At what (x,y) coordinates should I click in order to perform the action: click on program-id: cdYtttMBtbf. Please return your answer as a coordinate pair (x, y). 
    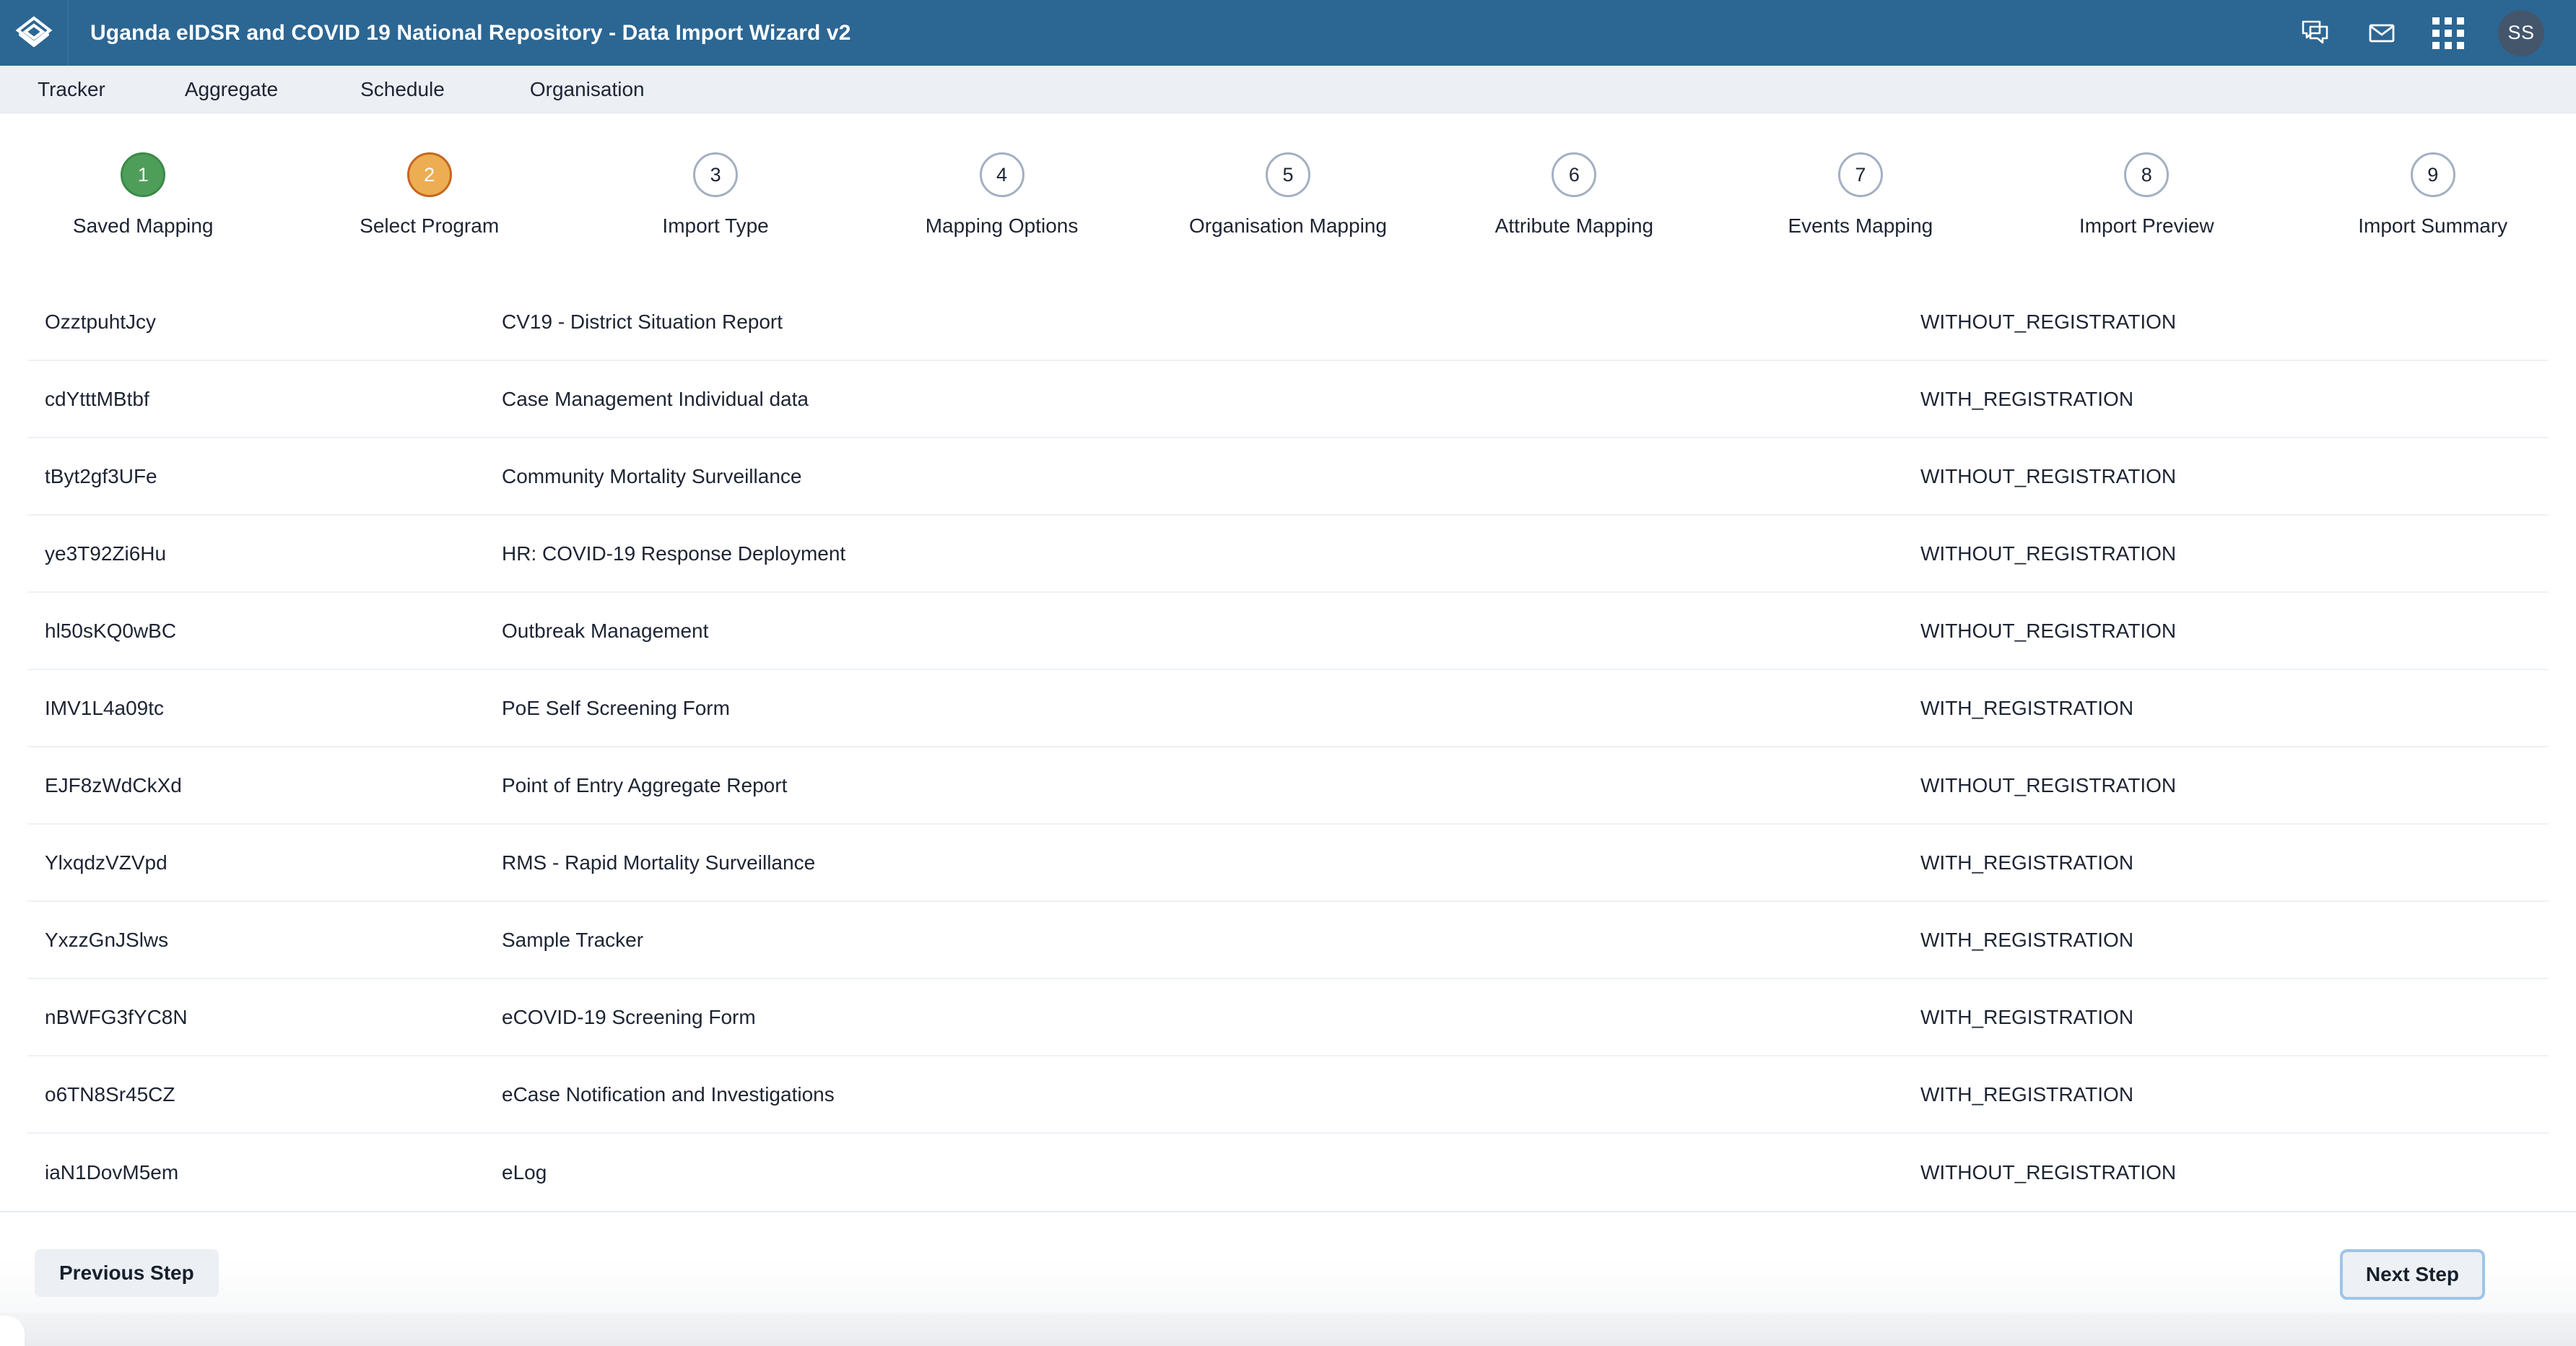
    Looking at the image, I should click on (97, 398).